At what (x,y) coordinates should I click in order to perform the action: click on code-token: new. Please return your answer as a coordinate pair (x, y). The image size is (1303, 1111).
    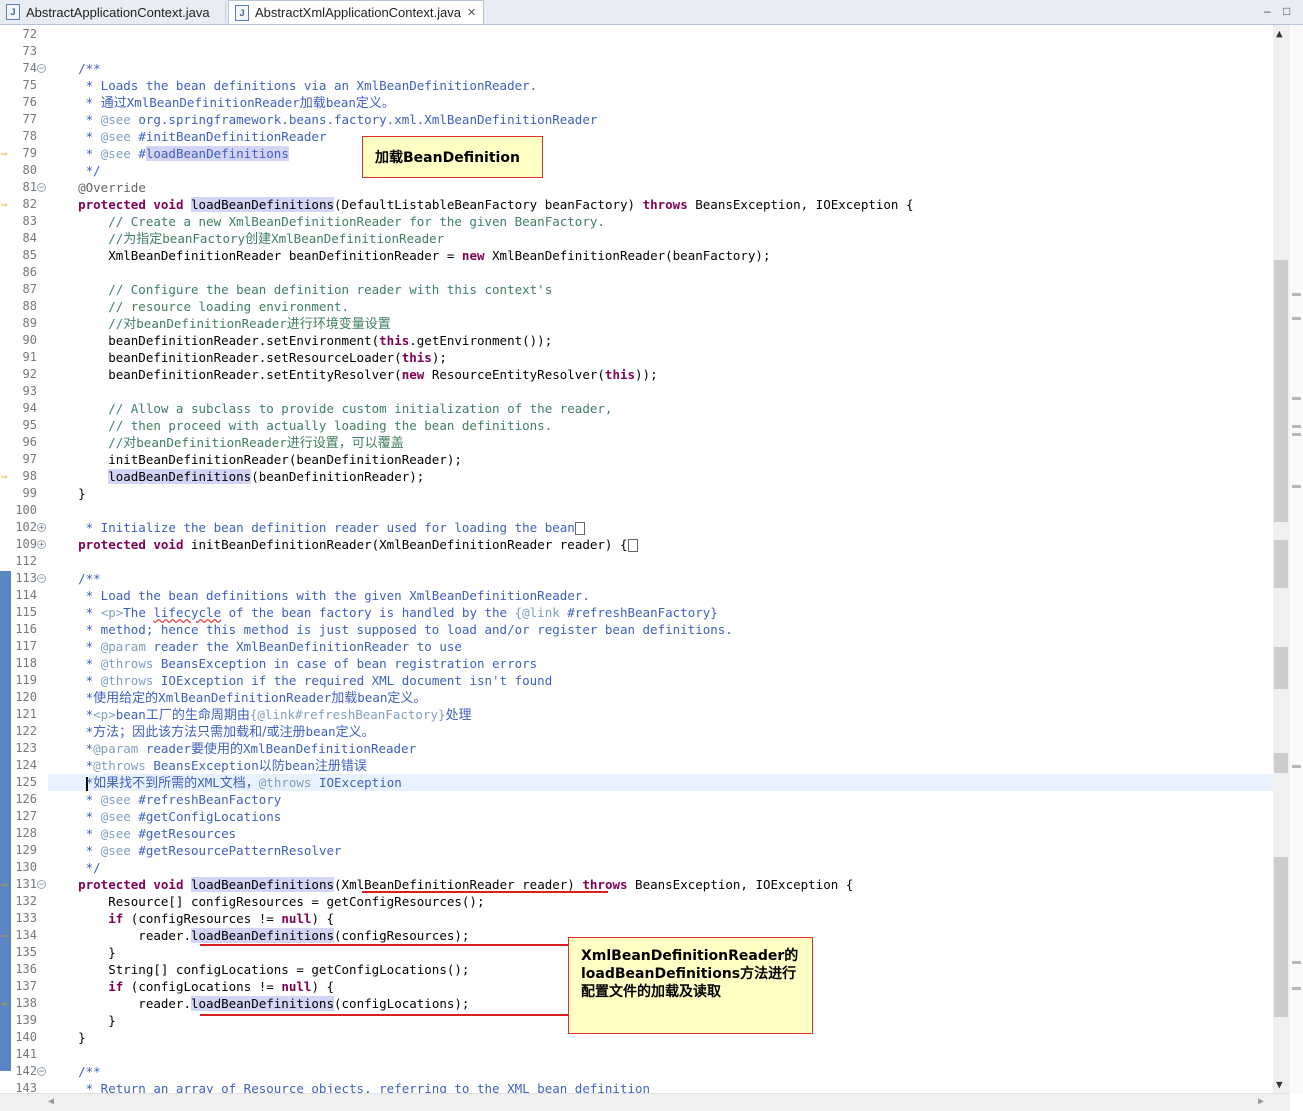
    Looking at the image, I should click on (473, 255).